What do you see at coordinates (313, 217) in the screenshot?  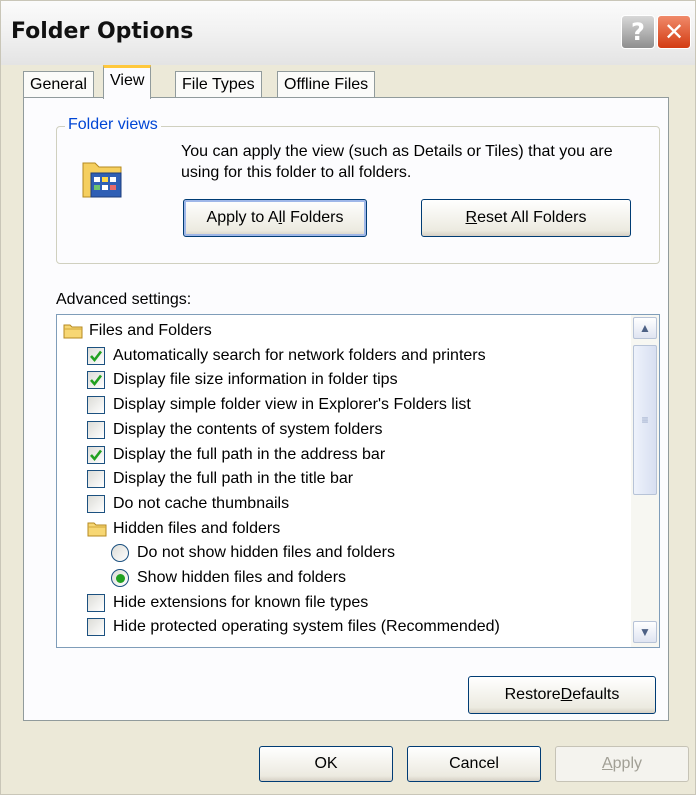 I see `apply-all-label-end: l Folders` at bounding box center [313, 217].